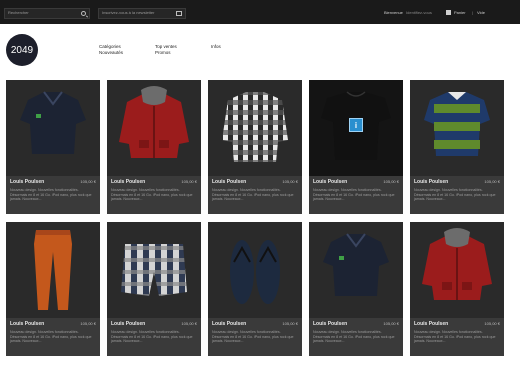  What do you see at coordinates (83, 13) in the screenshot?
I see `search-icon` at bounding box center [83, 13].